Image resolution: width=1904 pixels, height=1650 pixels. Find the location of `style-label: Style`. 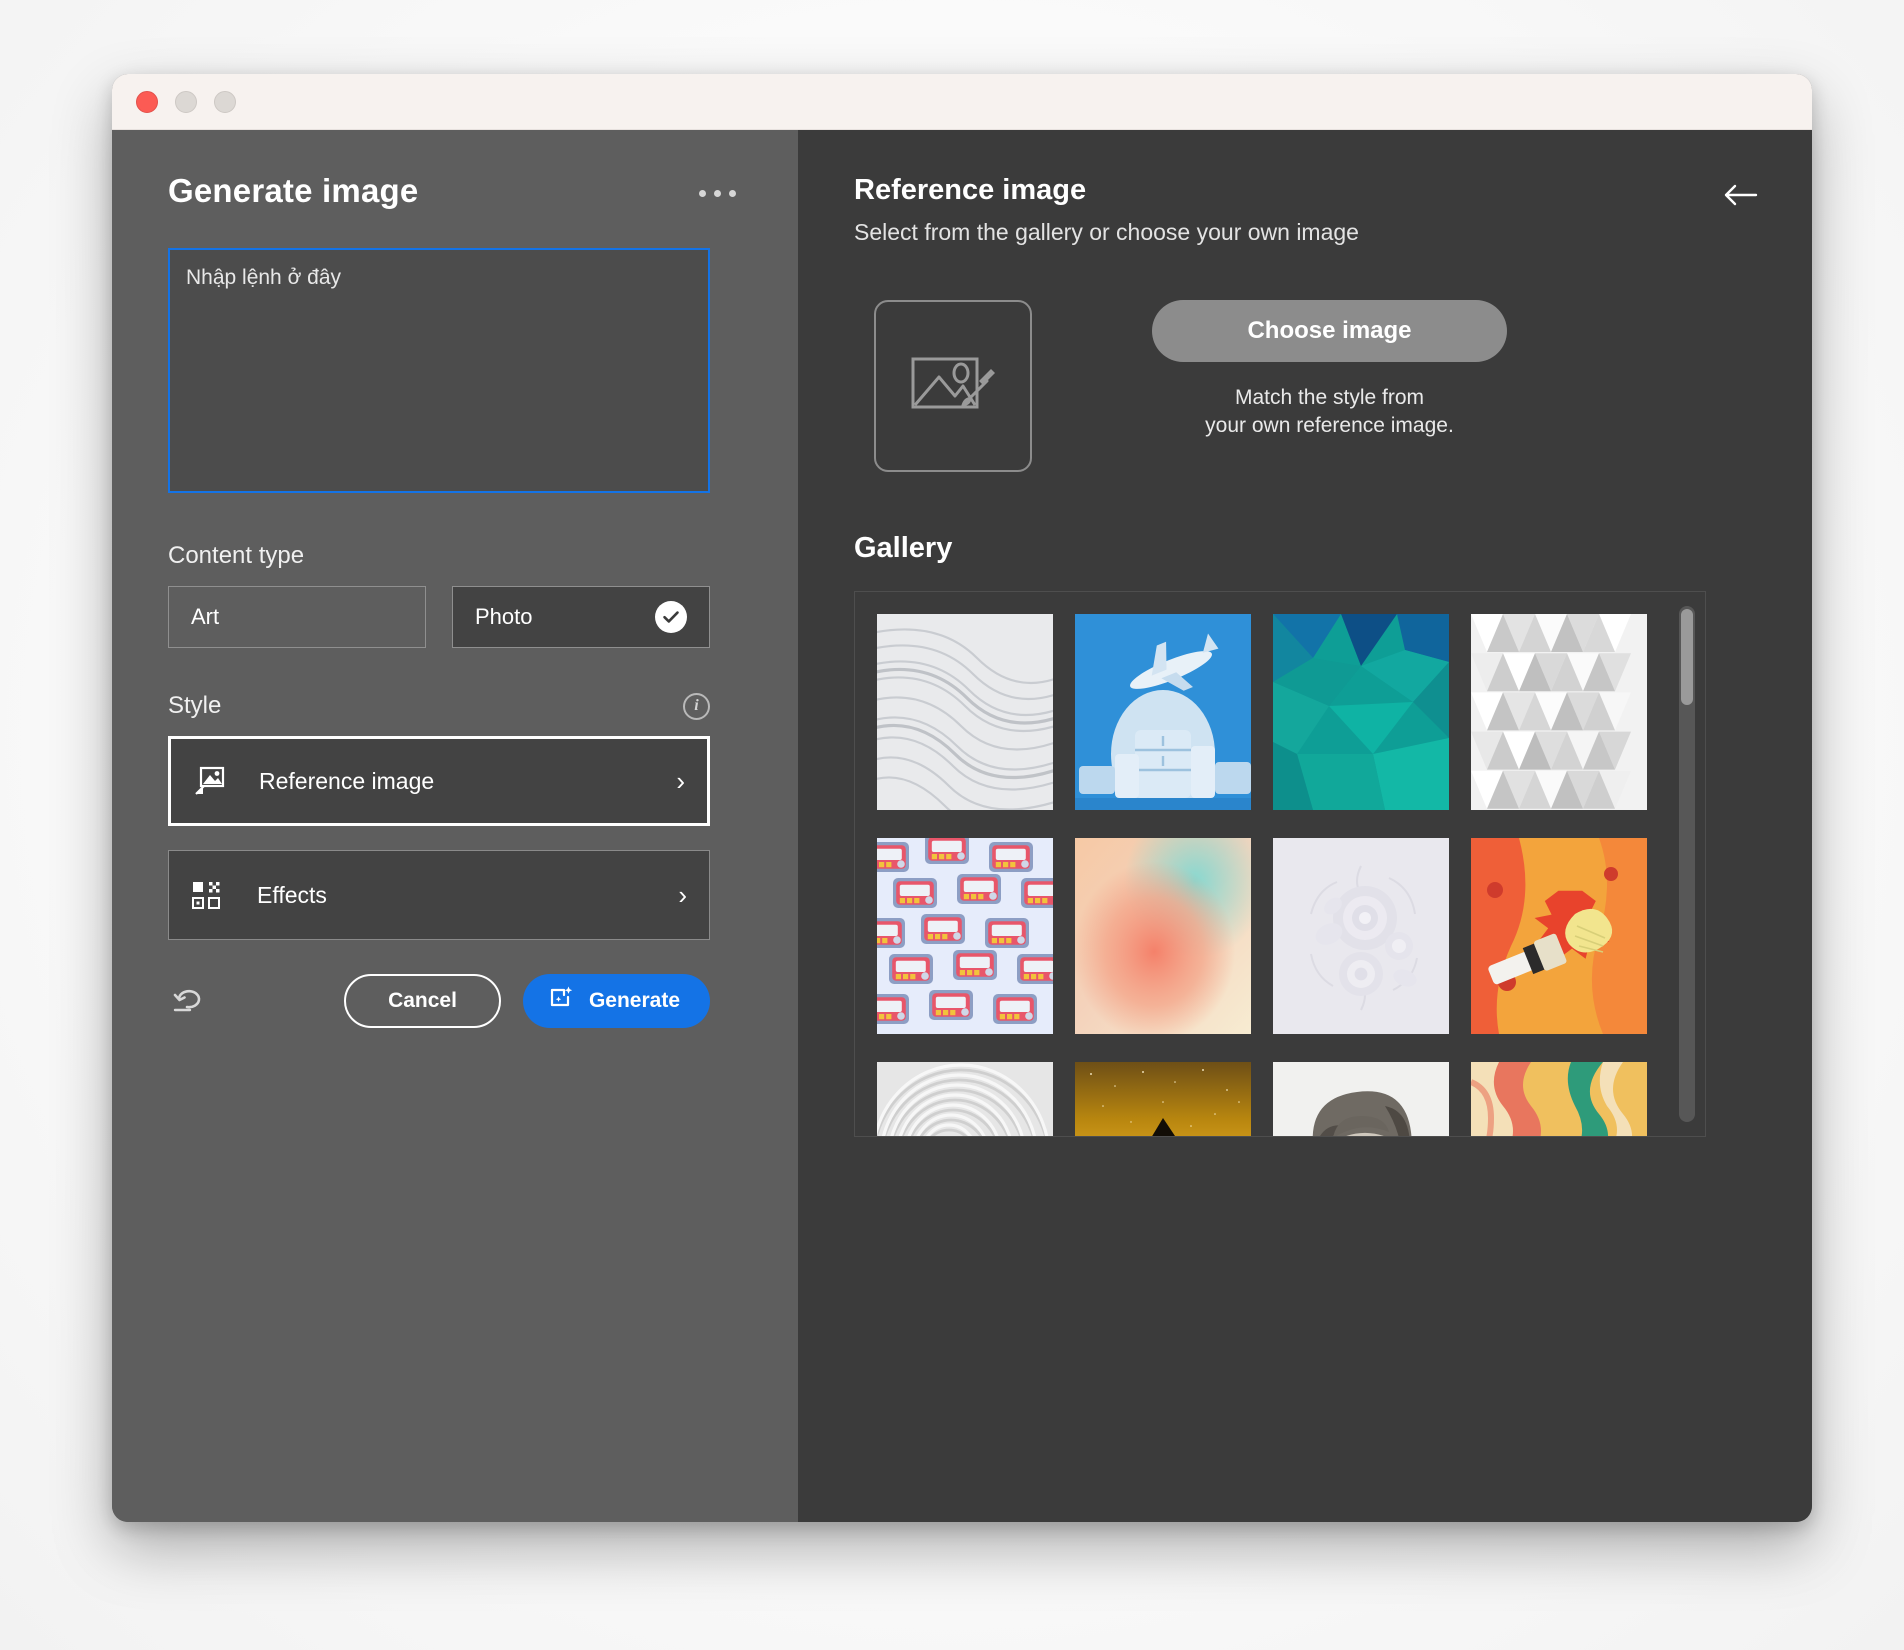

style-label: Style is located at coordinates (195, 705).